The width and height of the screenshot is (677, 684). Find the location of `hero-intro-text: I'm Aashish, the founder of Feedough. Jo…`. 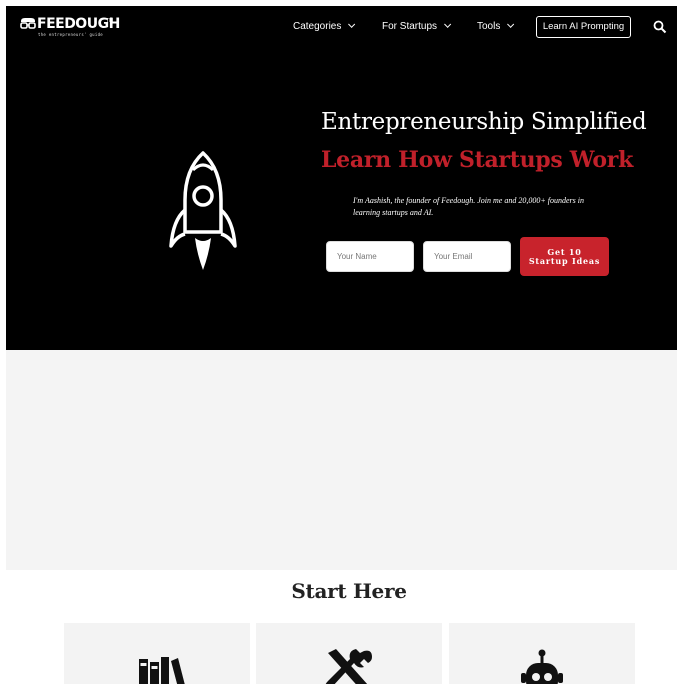

hero-intro-text: I'm Aashish, the founder of Feedough. Jo… is located at coordinates (468, 206).